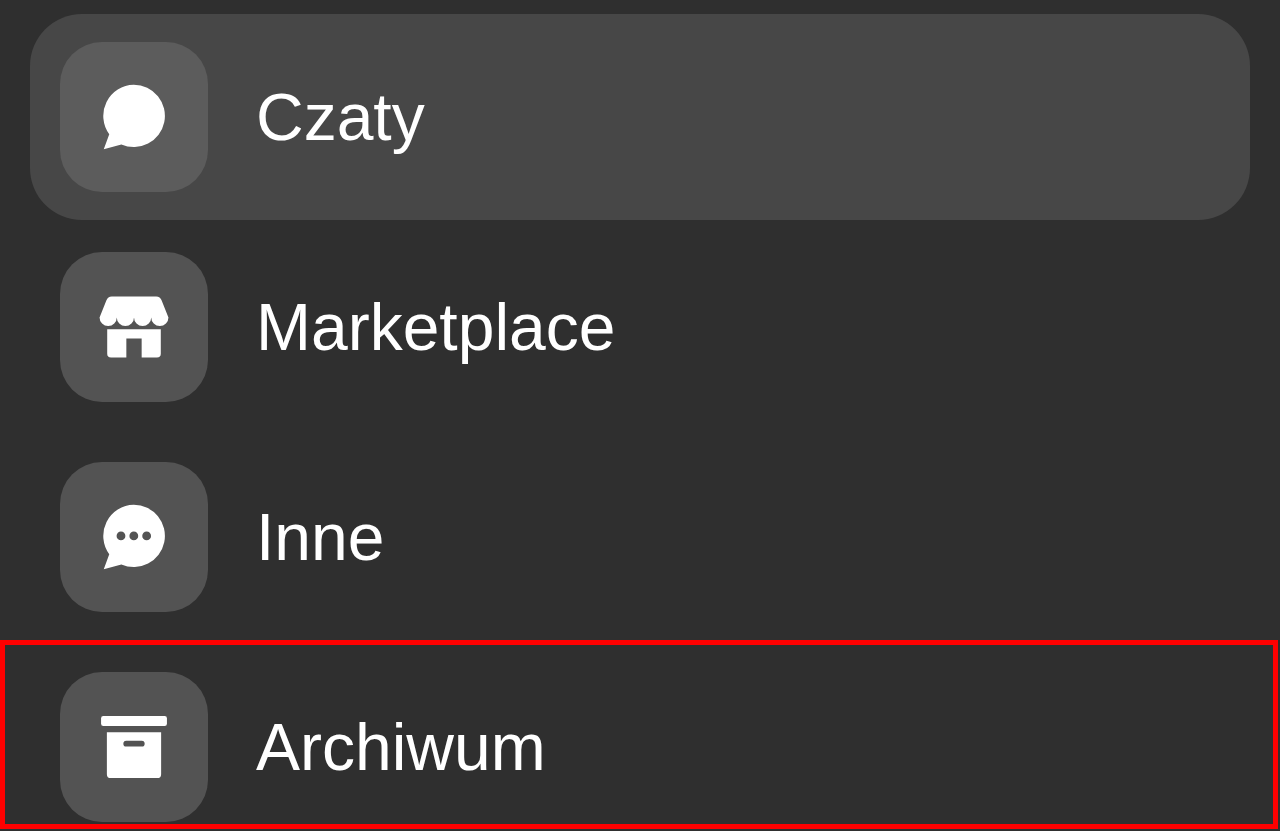 This screenshot has height=831, width=1280. I want to click on chat-dots-icon, so click(134, 537).